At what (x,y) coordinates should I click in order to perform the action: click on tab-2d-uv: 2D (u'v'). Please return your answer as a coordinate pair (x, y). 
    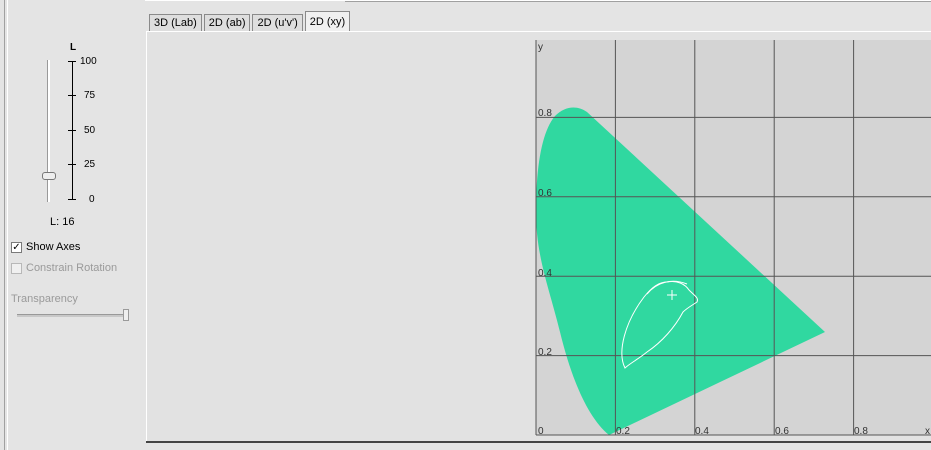
    Looking at the image, I should click on (277, 22).